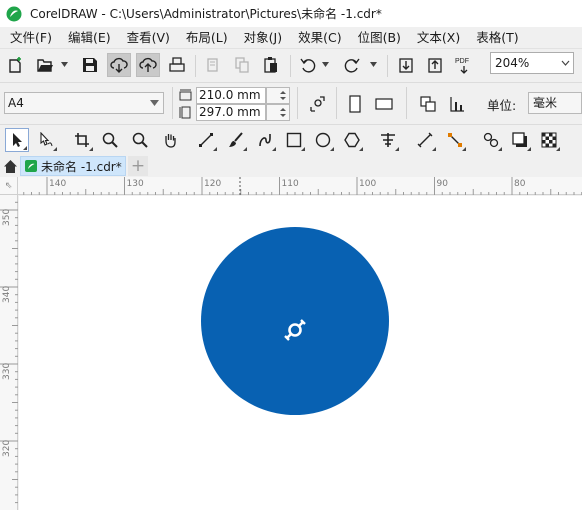 The width and height of the screenshot is (582, 510). What do you see at coordinates (9, 352) in the screenshot?
I see `vertical-ruler: 350 340 330 320` at bounding box center [9, 352].